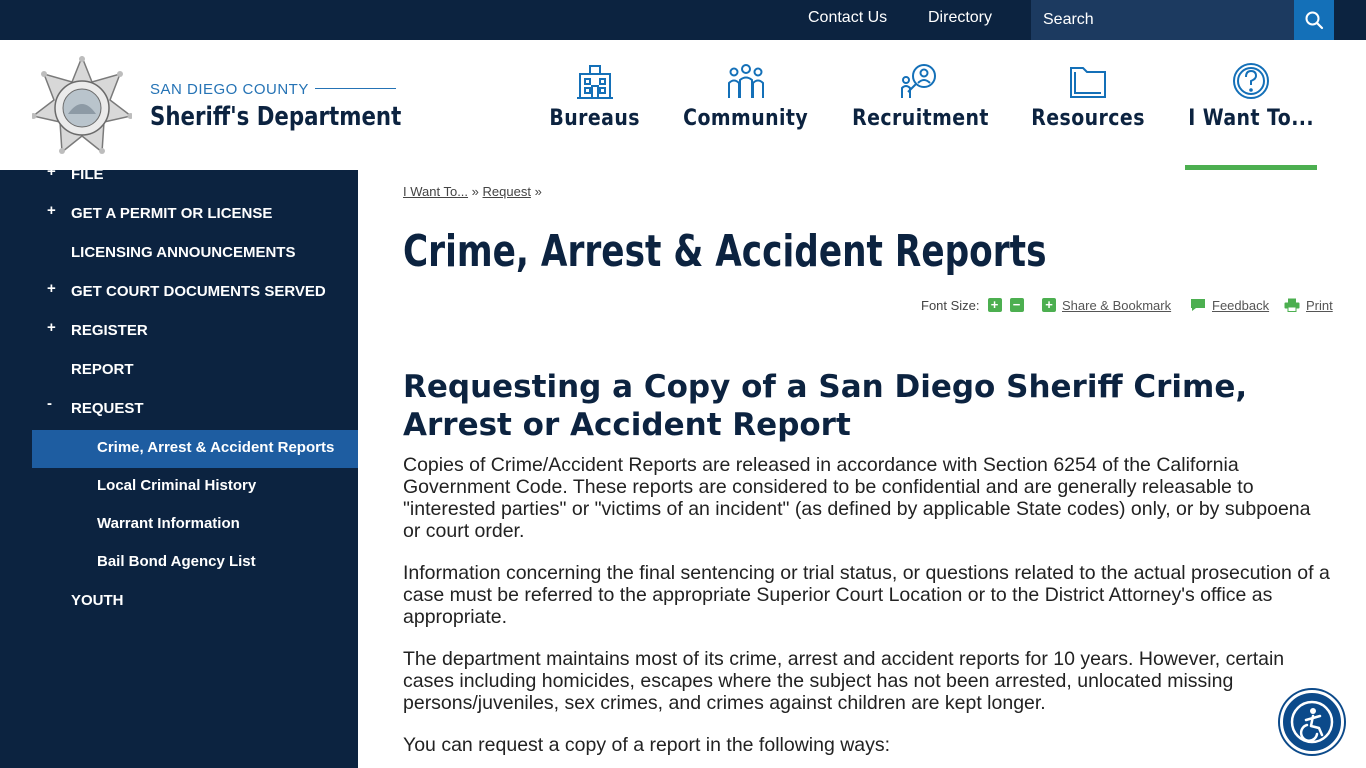 The image size is (1366, 768). Describe the element at coordinates (82, 105) in the screenshot. I see `sheriff-badge-logo` at that location.